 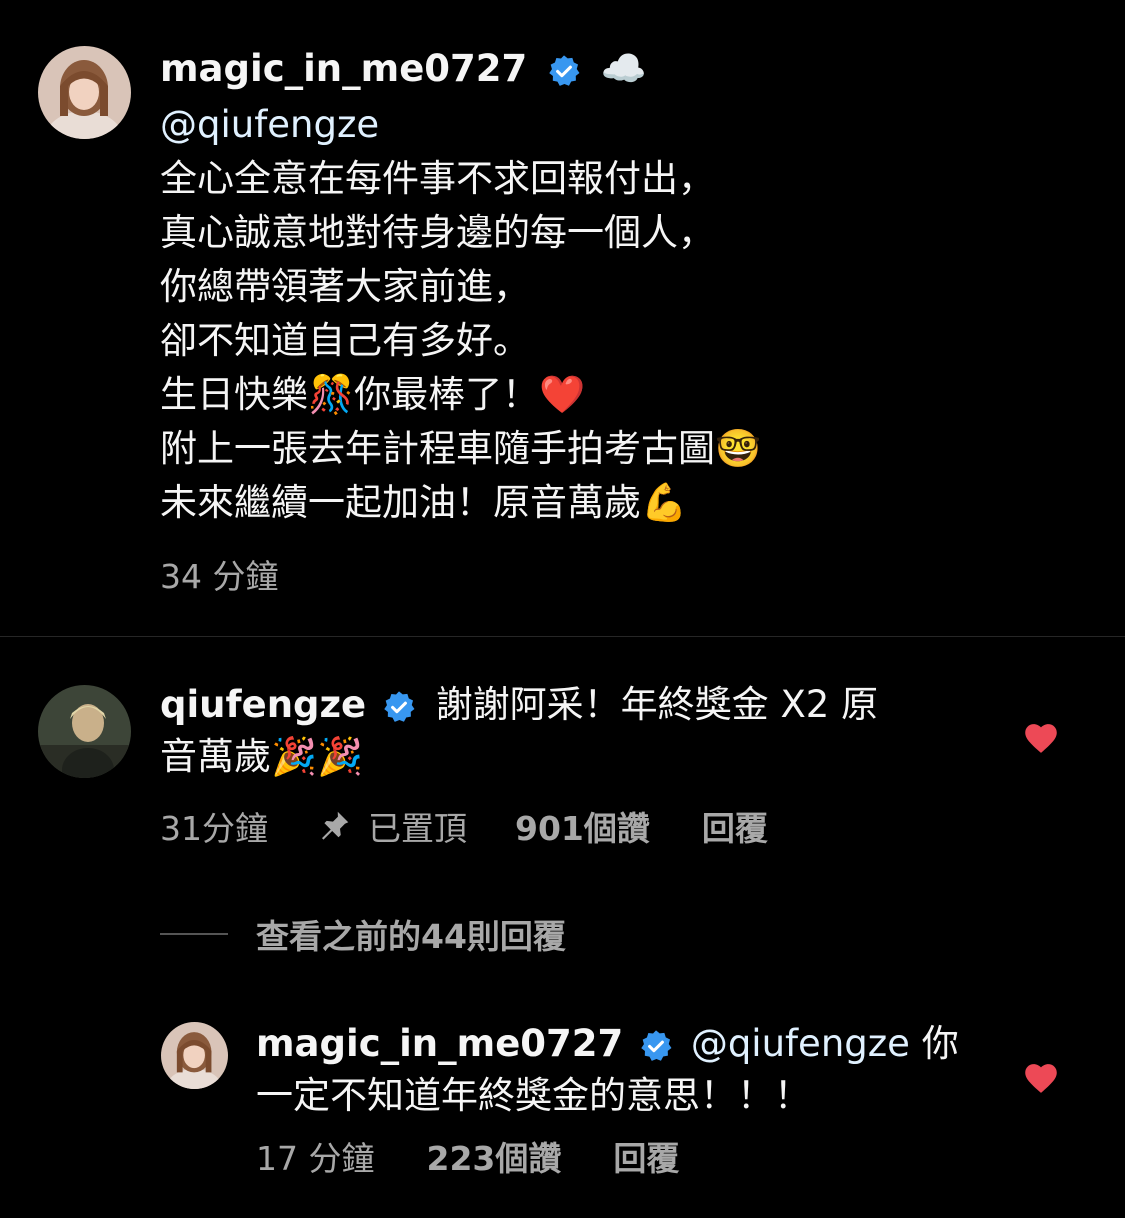 I want to click on caption-time: 34 分鐘, so click(x=219, y=576).